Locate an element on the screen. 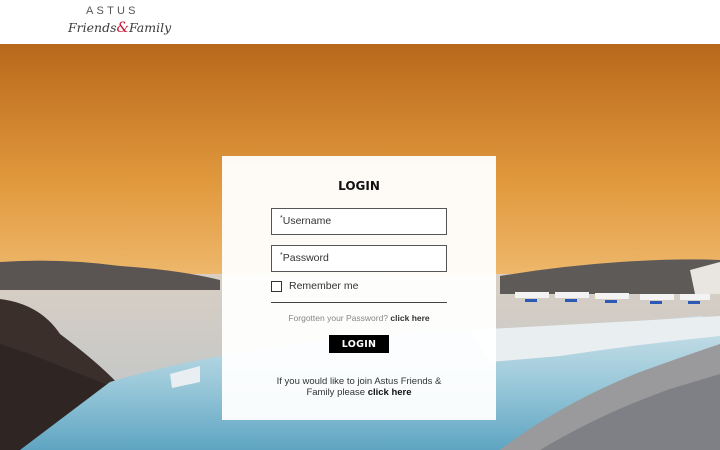  password-input is located at coordinates (359, 258).